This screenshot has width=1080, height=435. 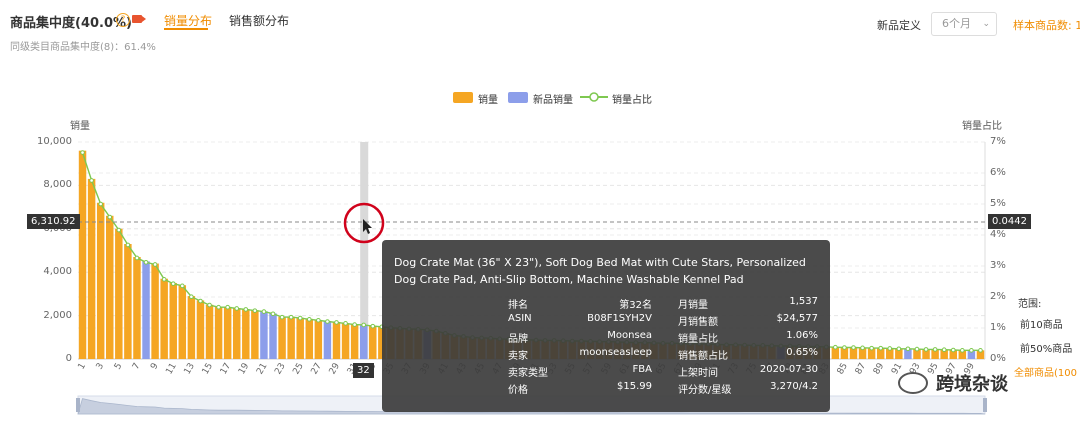 What do you see at coordinates (518, 305) in the screenshot?
I see `tooltip-key: 排名` at bounding box center [518, 305].